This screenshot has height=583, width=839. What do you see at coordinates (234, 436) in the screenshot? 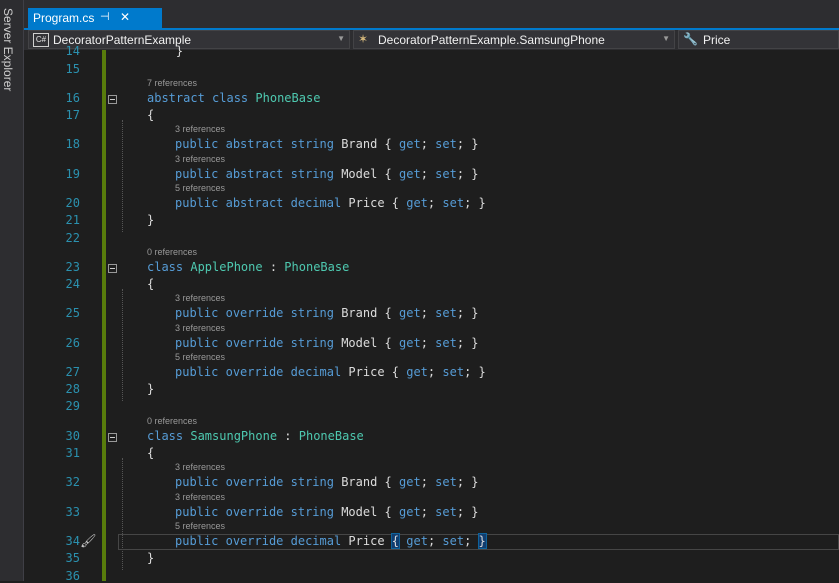
I see `code-token: SamsungPhone` at bounding box center [234, 436].